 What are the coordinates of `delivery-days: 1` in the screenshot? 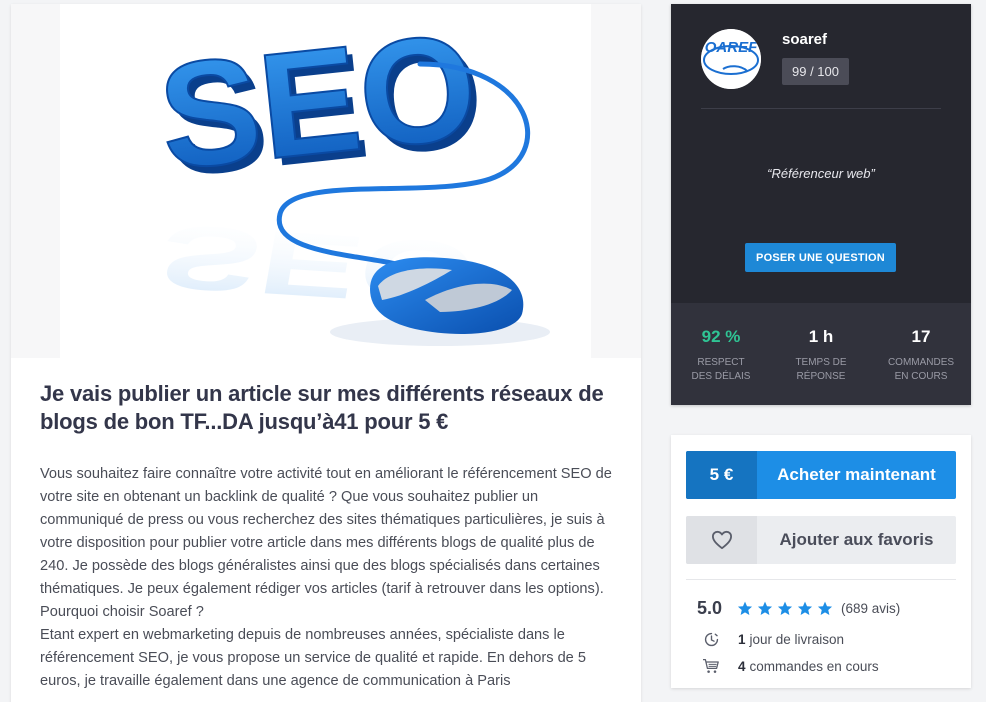 It's located at (742, 639).